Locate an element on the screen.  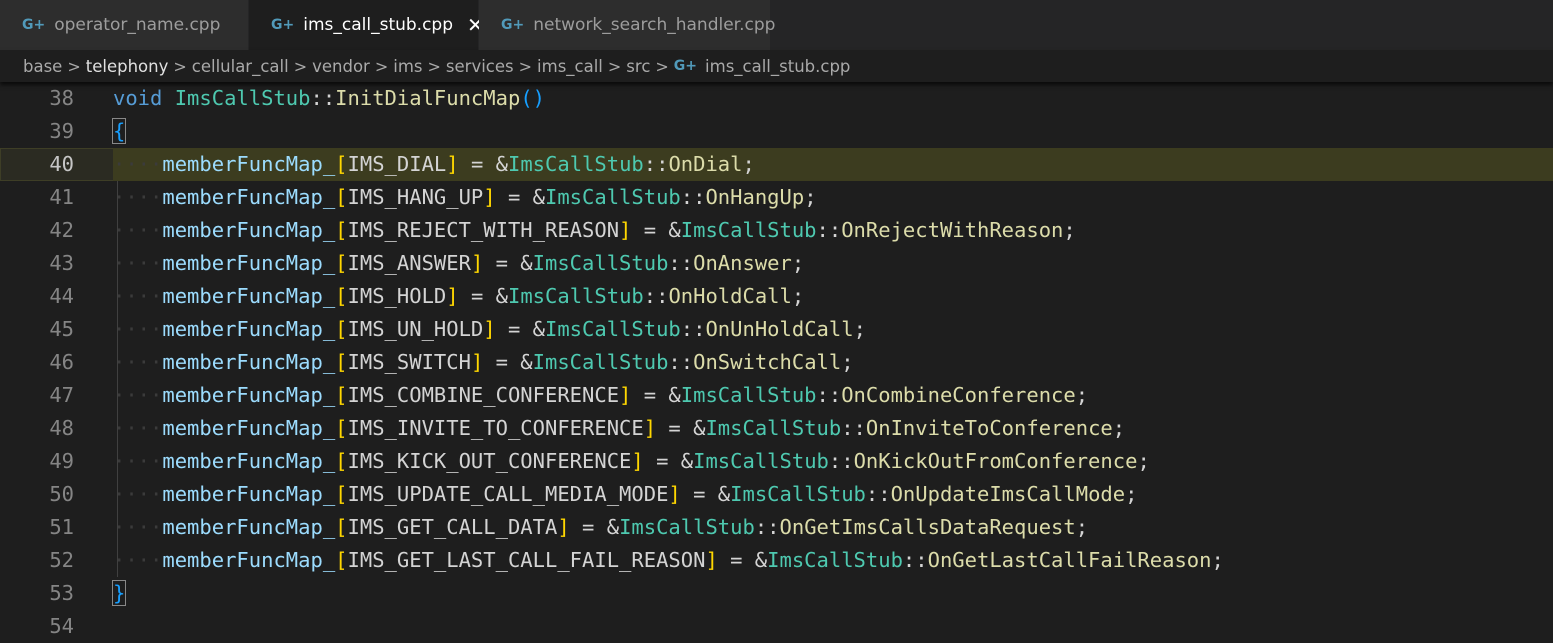
line-number: 54 is located at coordinates (61, 626).